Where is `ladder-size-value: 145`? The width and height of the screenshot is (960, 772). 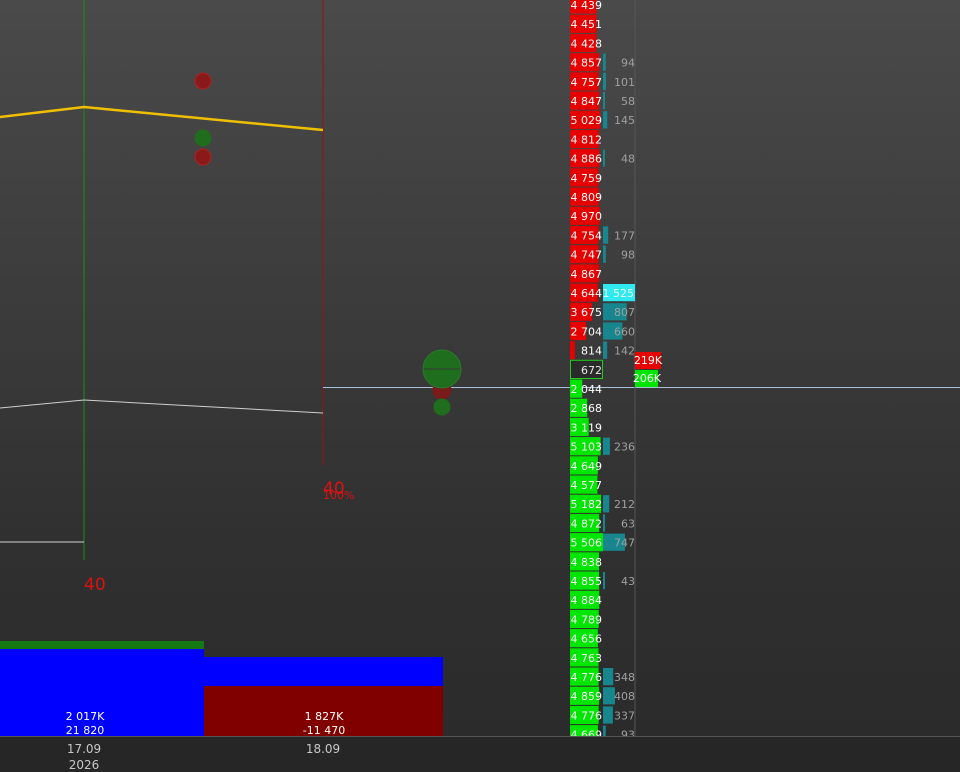
ladder-size-value: 145 is located at coordinates (624, 120).